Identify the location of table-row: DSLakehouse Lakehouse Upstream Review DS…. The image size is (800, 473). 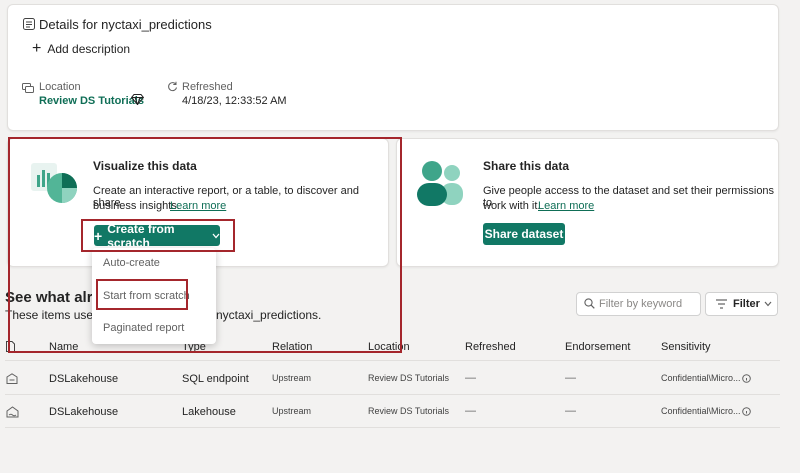
(400, 411).